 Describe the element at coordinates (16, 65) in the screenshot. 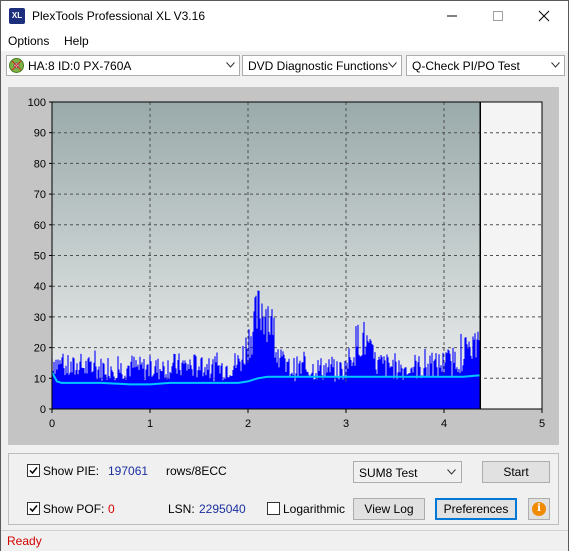

I see `disc-drive-icon` at that location.